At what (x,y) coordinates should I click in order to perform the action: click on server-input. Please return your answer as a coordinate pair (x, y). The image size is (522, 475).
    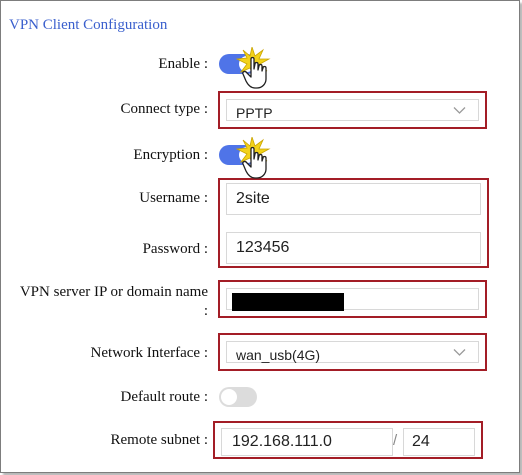
    Looking at the image, I should click on (352, 299).